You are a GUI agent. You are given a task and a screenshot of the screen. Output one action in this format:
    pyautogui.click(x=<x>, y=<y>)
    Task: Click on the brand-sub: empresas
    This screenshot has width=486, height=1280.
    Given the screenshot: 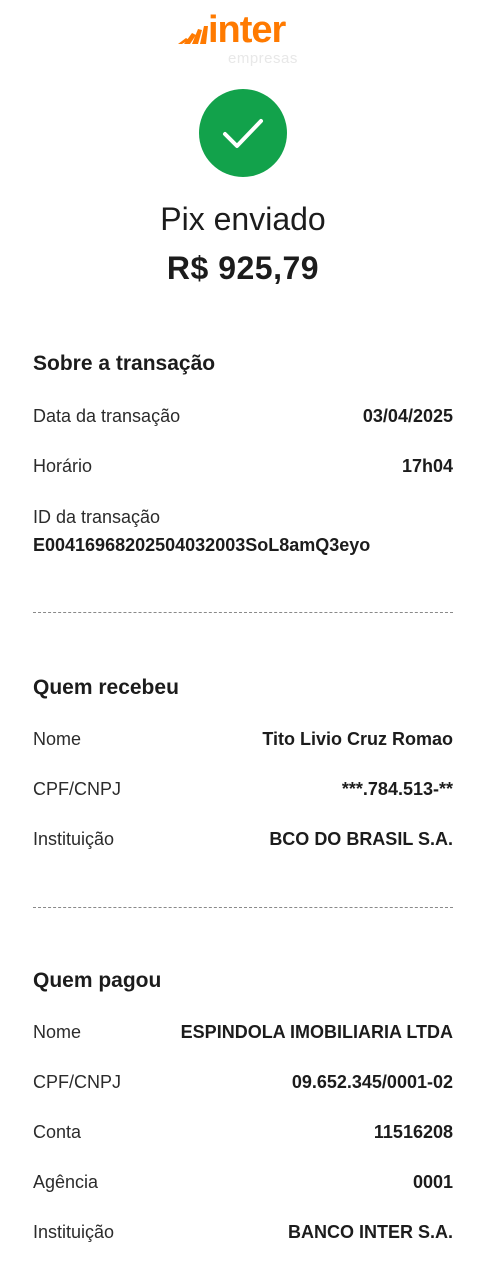 What is the action you would take?
    pyautogui.click(x=263, y=58)
    